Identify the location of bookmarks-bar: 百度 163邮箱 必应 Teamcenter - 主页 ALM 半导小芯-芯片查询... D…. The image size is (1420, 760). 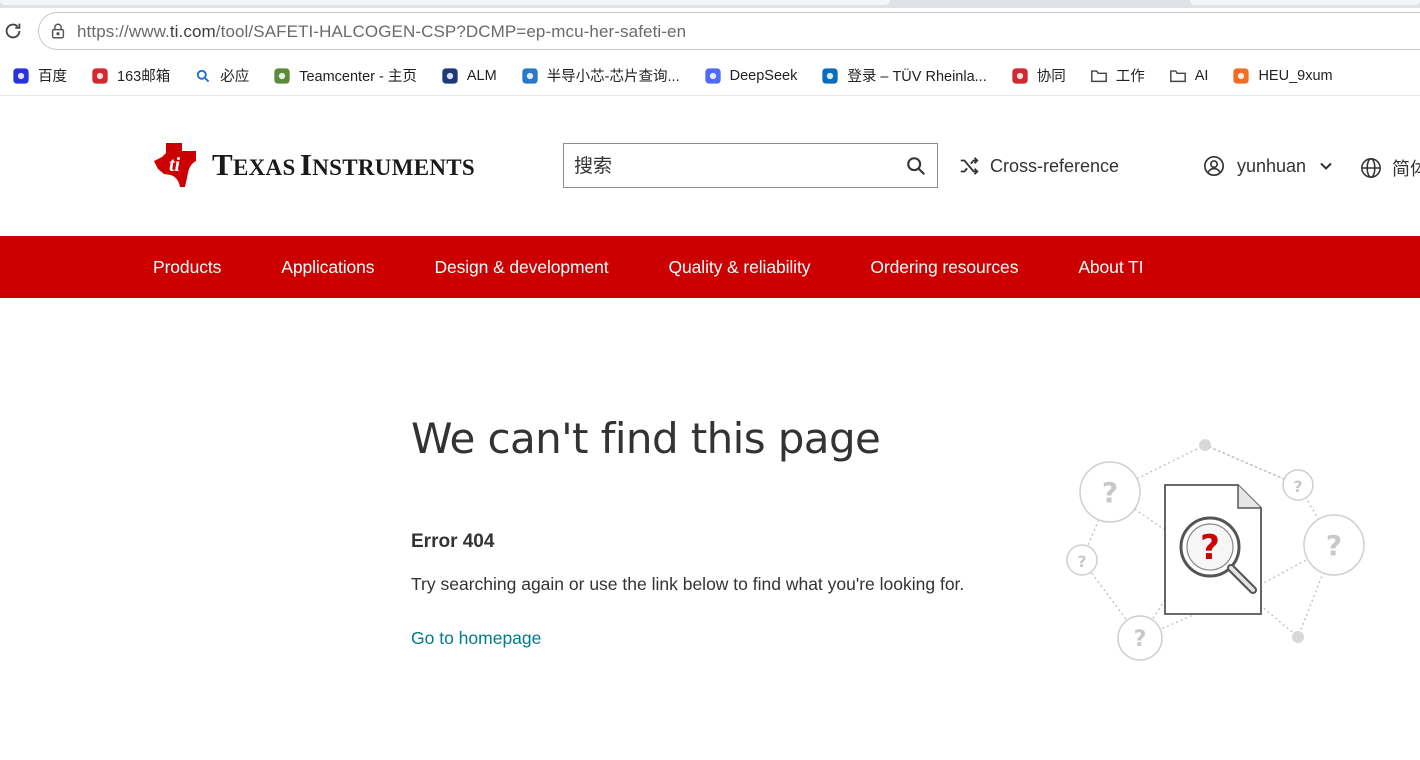
(710, 76).